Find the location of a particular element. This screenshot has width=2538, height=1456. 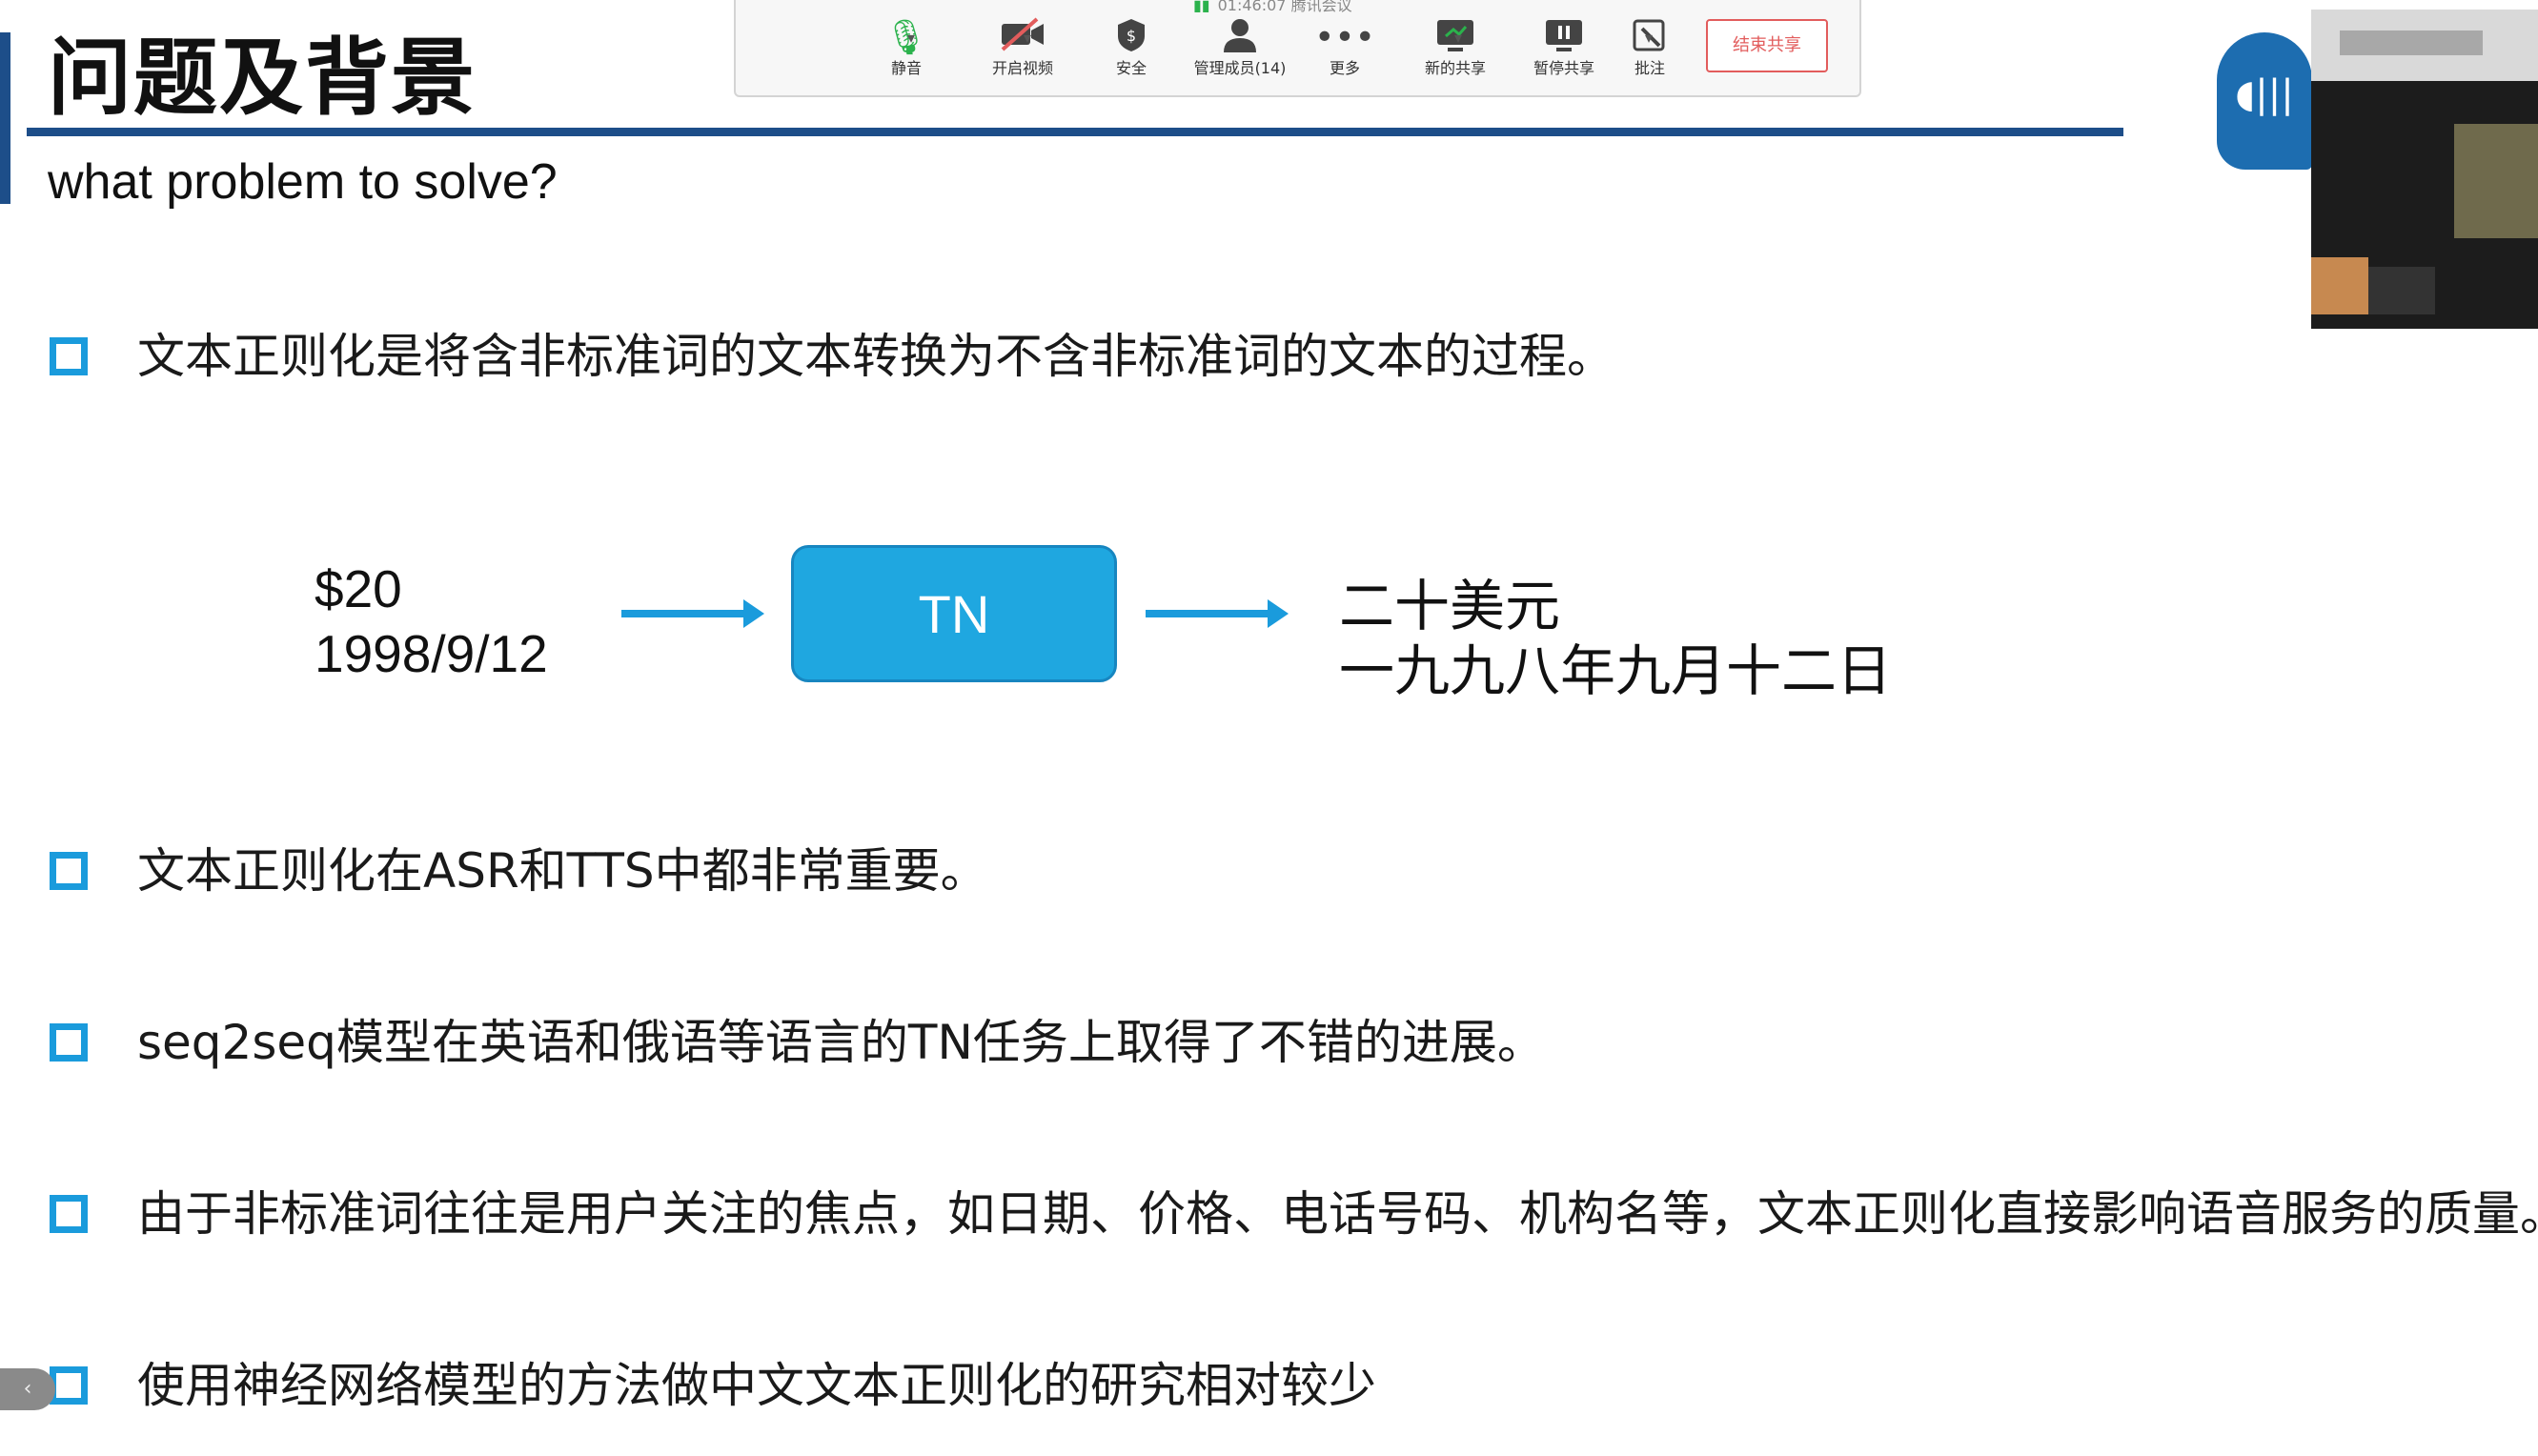

mute-button: 🎙 静音 is located at coordinates (906, 47).